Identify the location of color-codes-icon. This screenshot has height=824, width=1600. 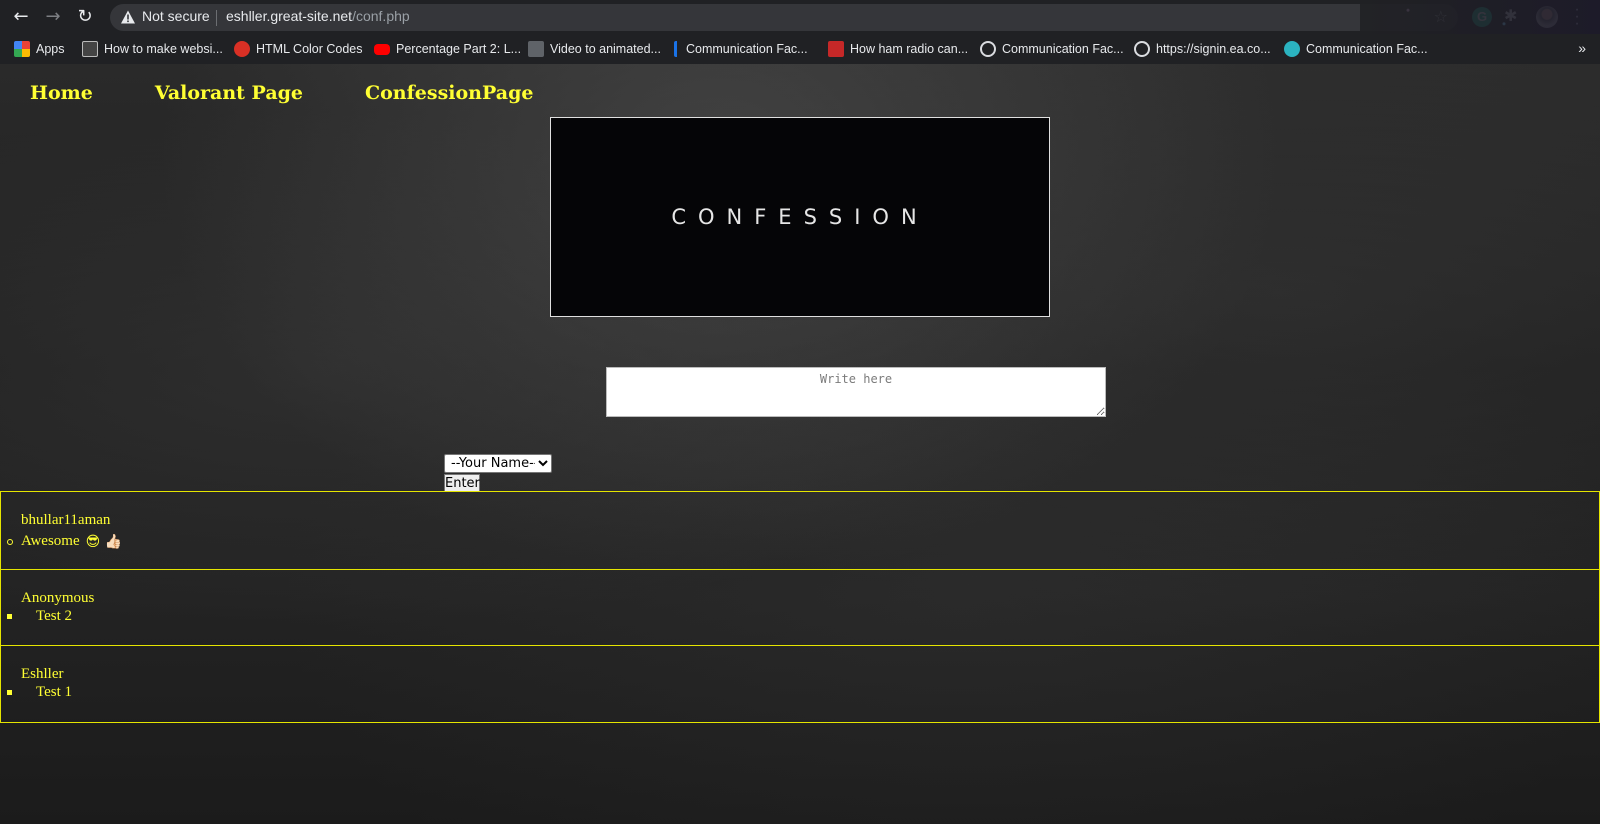
(242, 49).